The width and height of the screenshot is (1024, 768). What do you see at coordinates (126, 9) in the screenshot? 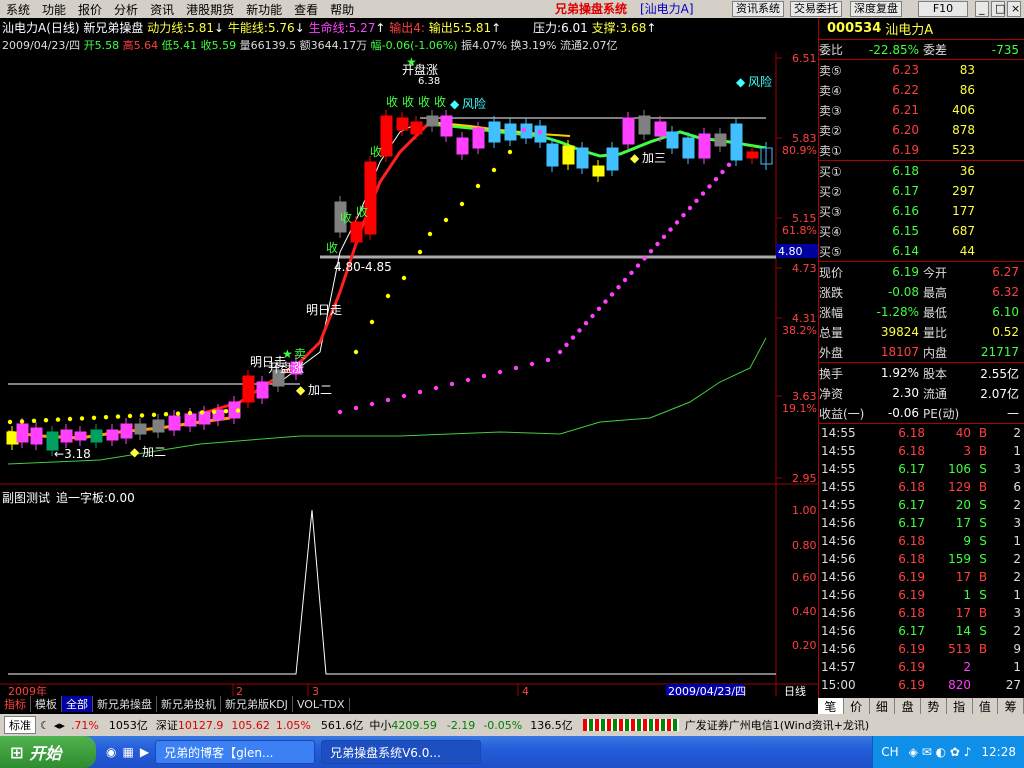
I see `menu-analysis: 分析` at bounding box center [126, 9].